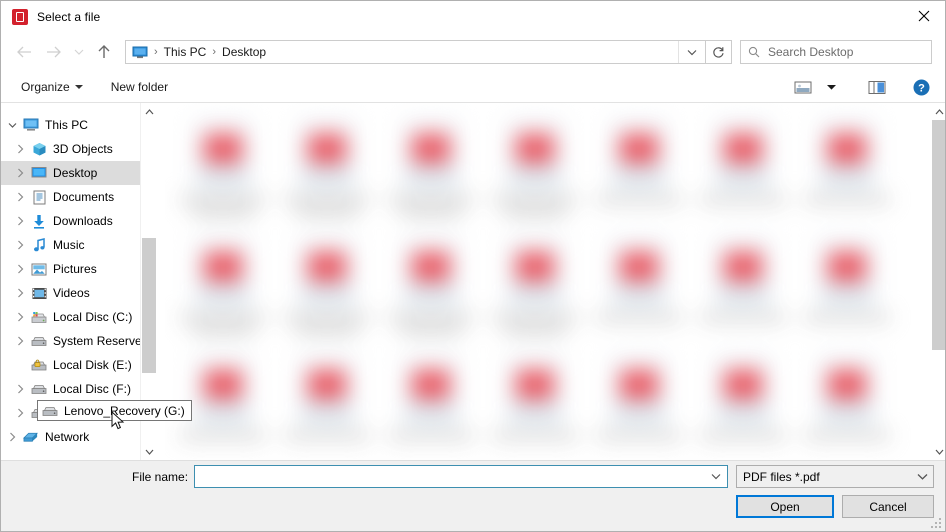 This screenshot has width=946, height=532. I want to click on open-button: Open, so click(785, 506).